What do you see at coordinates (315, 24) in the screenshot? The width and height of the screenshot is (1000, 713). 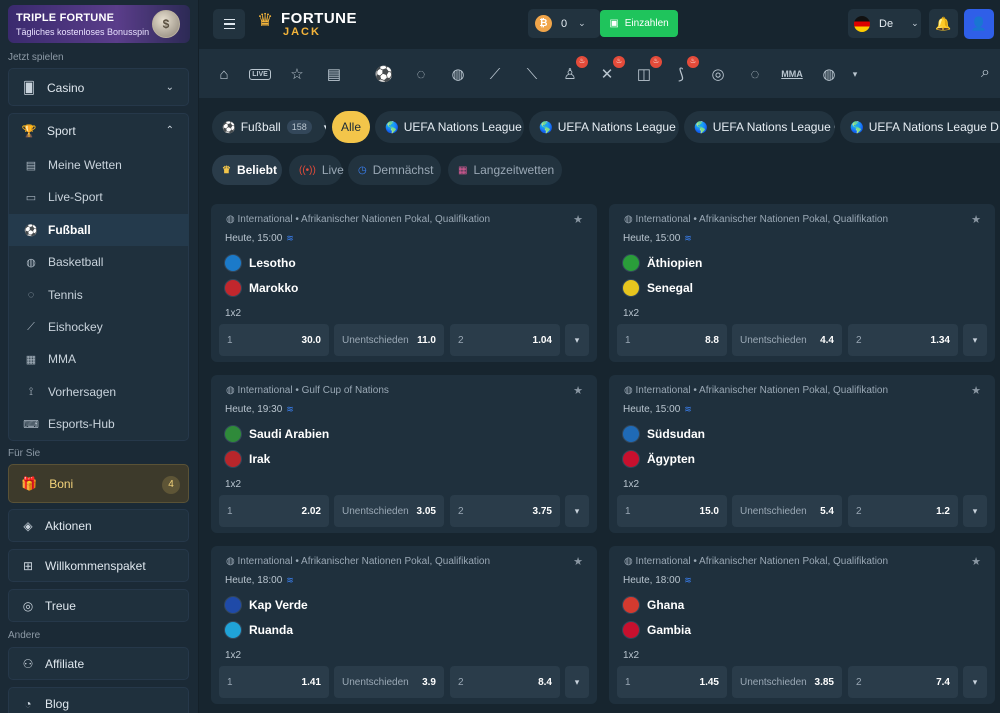 I see `logo: ♛ FORTUNE JACK` at bounding box center [315, 24].